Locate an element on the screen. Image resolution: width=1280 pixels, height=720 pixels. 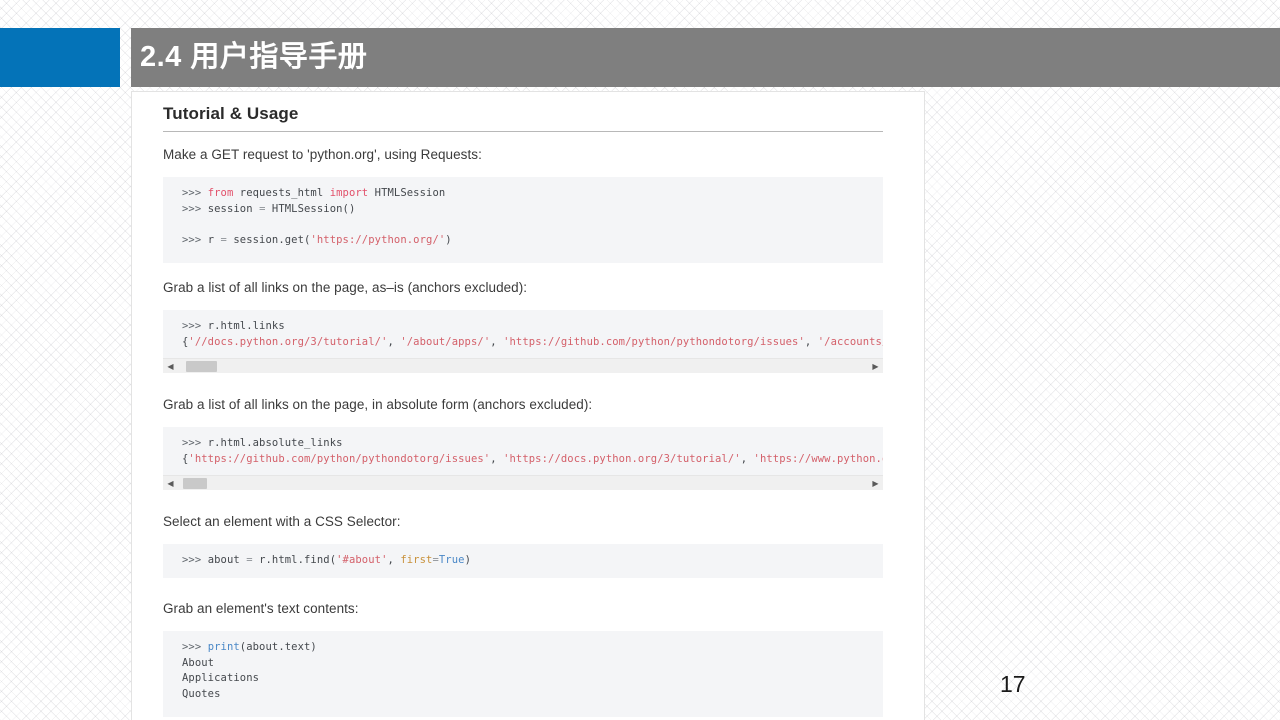
code-block-3-hscrollbar: ◀ ▶ is located at coordinates (523, 482).